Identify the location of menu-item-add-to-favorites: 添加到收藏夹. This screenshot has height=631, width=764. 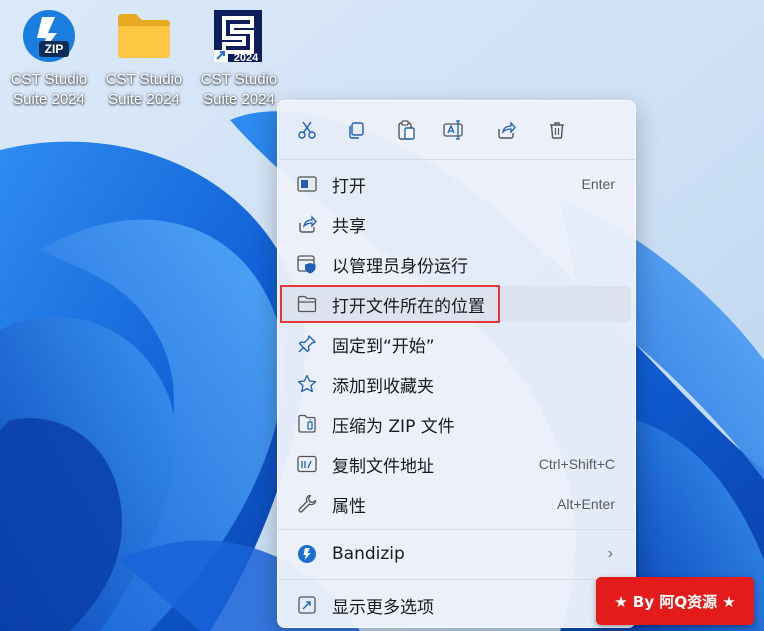
(456, 384).